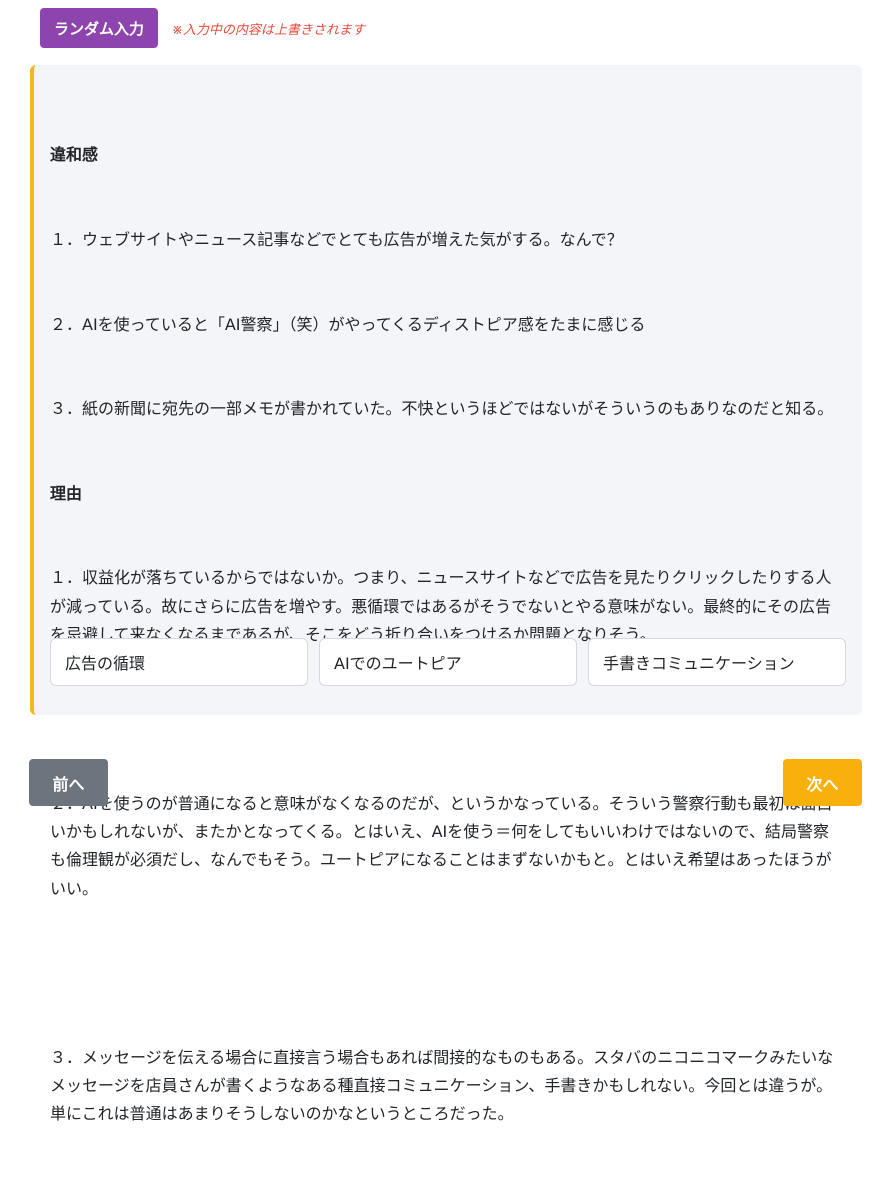  What do you see at coordinates (74, 155) in the screenshot?
I see `section-title-discomfort: 違和感` at bounding box center [74, 155].